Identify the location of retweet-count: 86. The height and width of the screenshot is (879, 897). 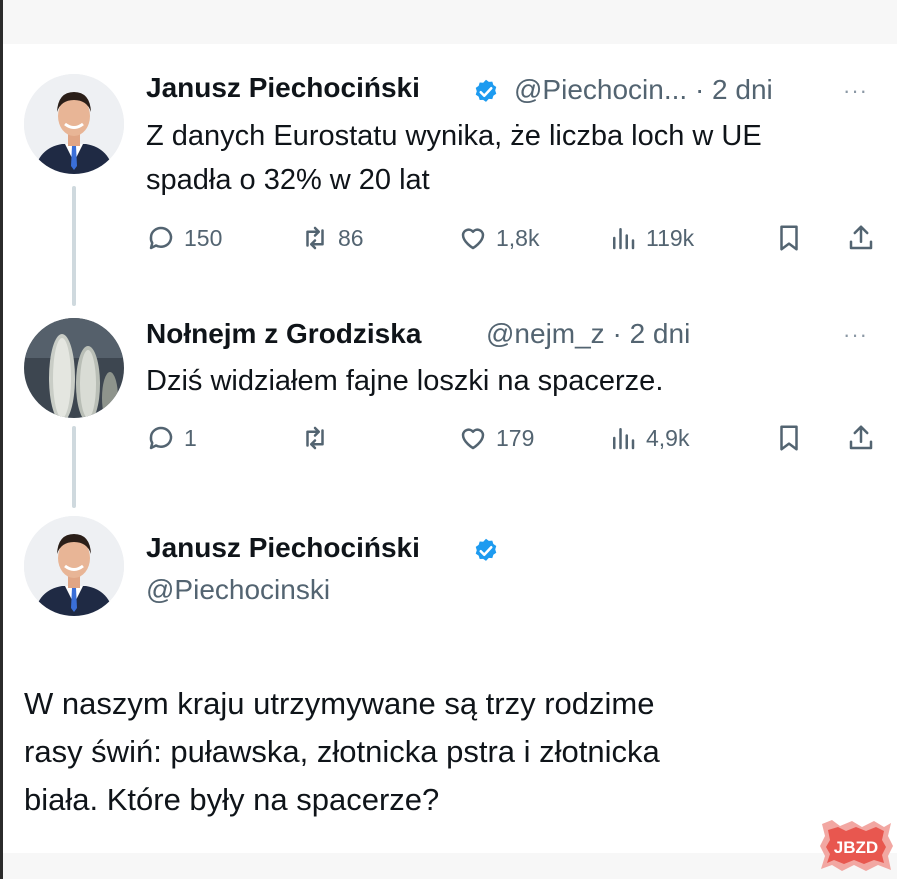
(351, 237).